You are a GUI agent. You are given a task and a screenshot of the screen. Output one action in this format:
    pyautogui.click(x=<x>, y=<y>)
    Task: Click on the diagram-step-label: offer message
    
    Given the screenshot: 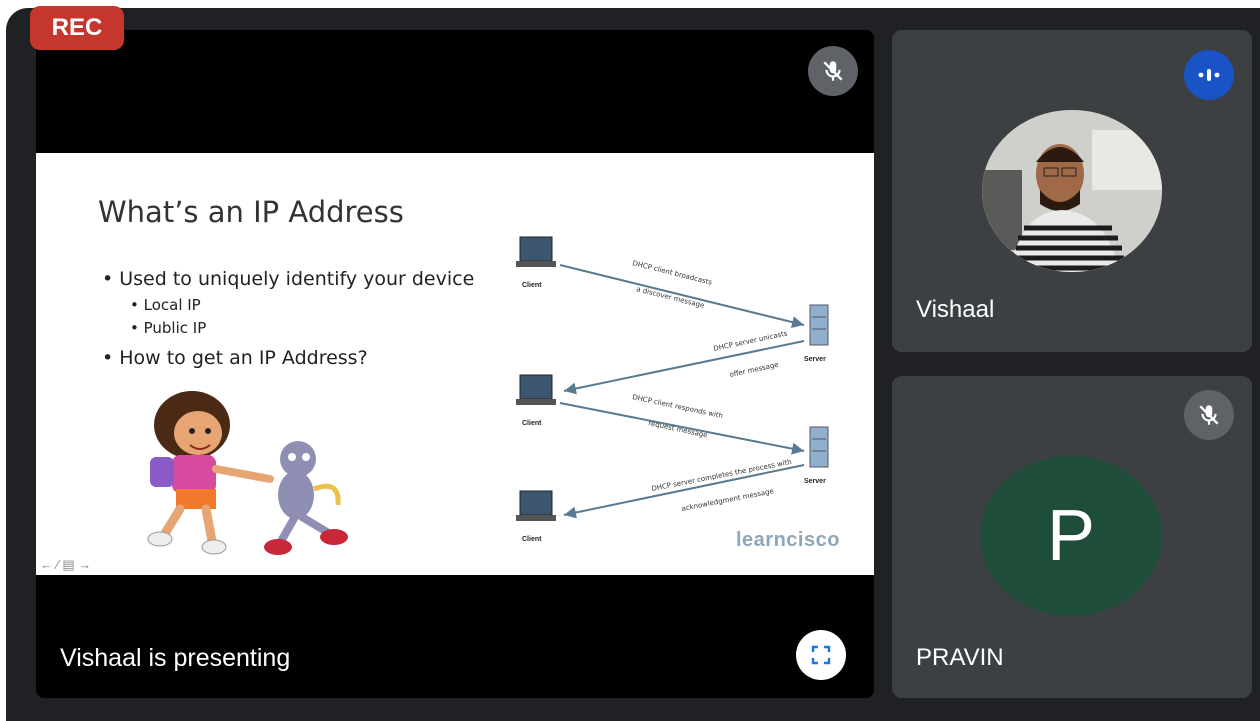 What is the action you would take?
    pyautogui.click(x=754, y=370)
    